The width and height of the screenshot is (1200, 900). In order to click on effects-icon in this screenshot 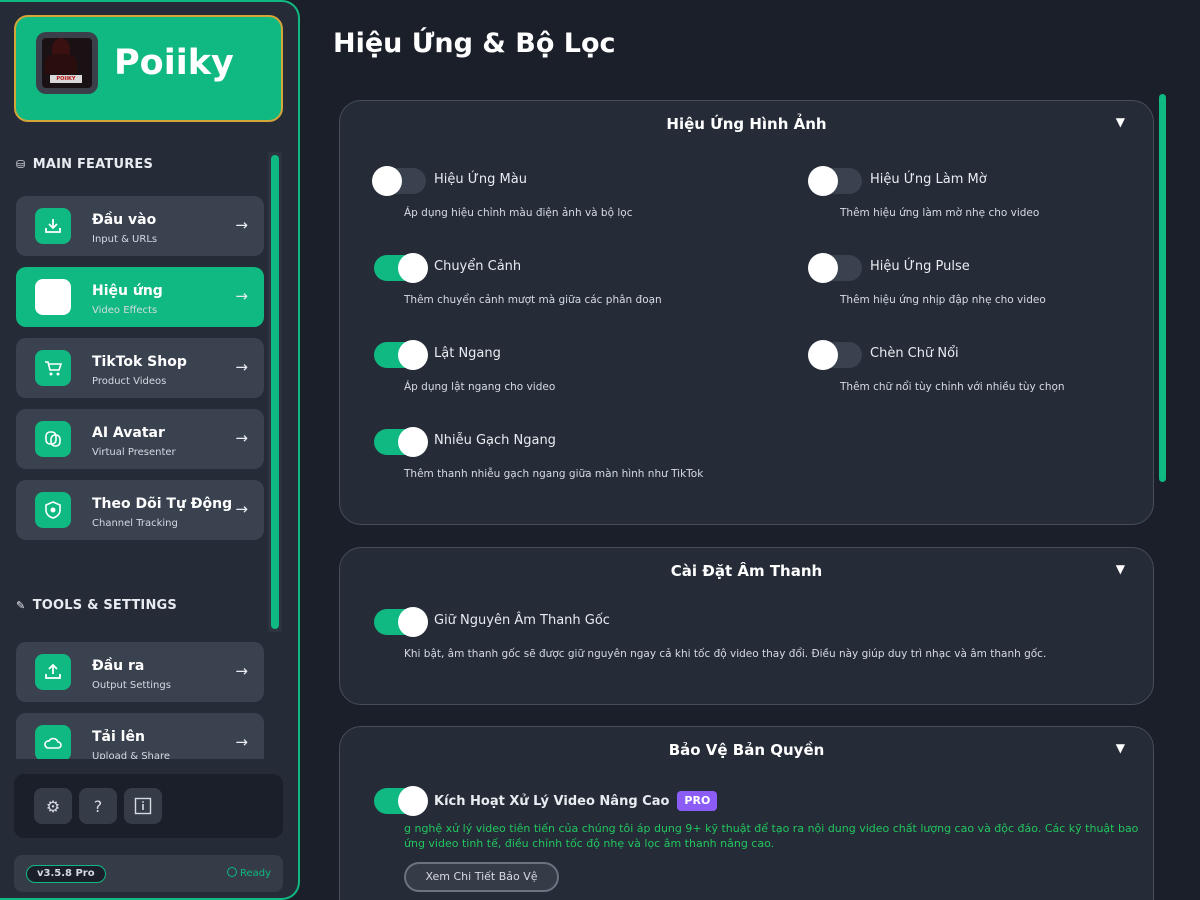, I will do `click(53, 297)`.